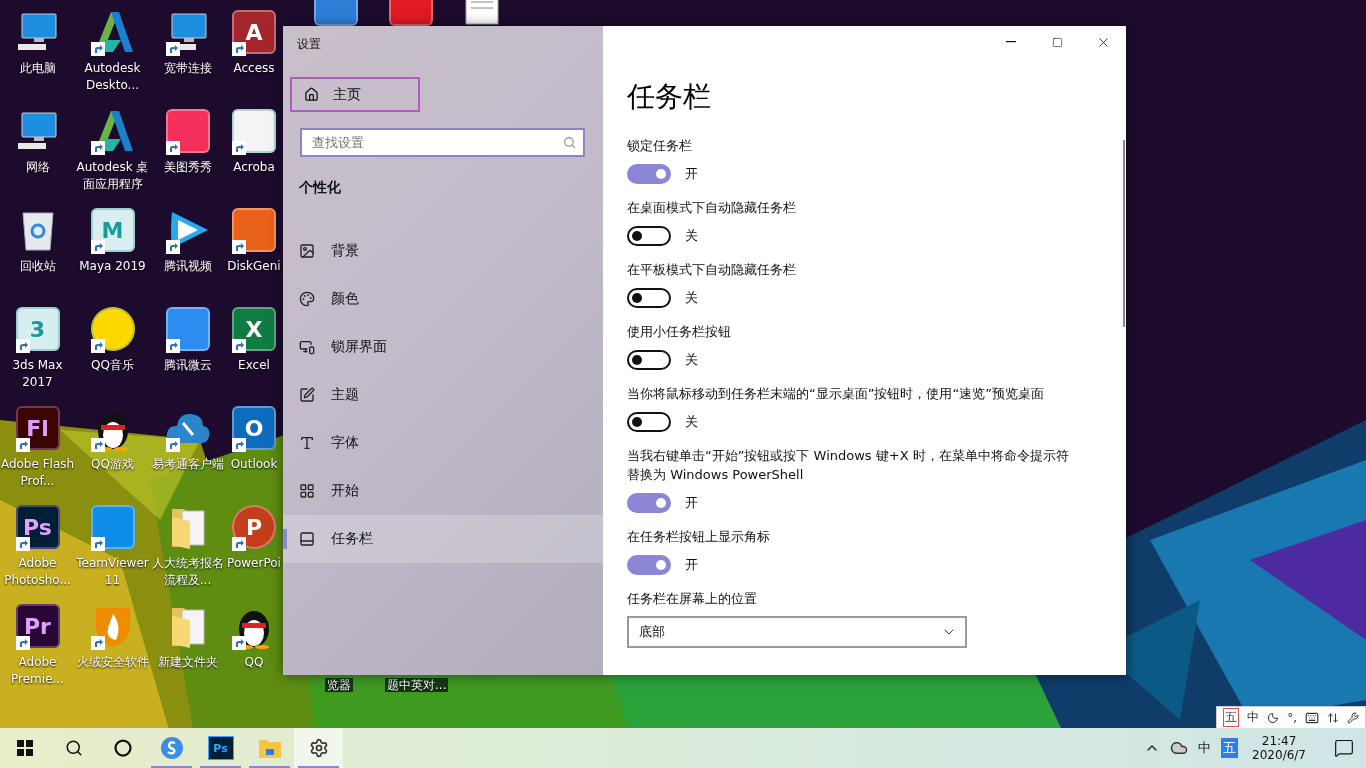 This screenshot has height=768, width=1366. What do you see at coordinates (37, 374) in the screenshot?
I see `desktop-icon-label: 3ds Max 2017` at bounding box center [37, 374].